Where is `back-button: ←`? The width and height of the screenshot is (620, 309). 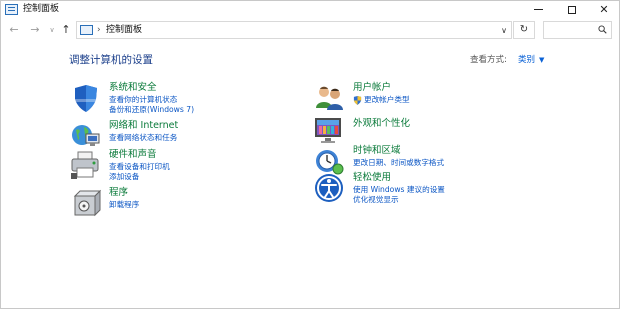
back-button: ← is located at coordinates (14, 30).